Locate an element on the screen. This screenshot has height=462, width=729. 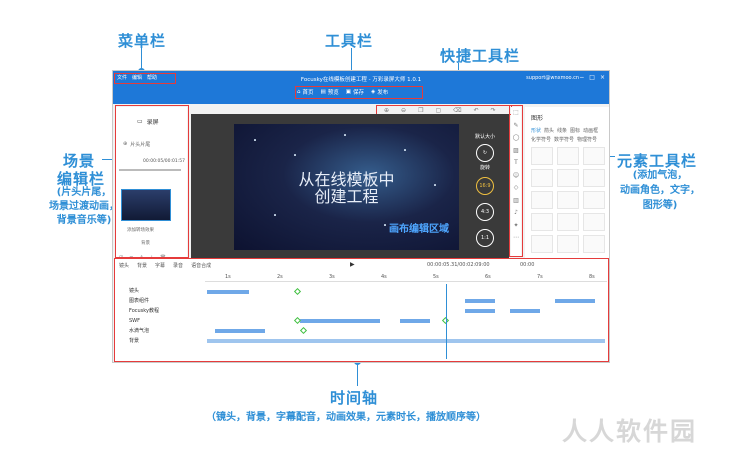
element-toolbar-desc: (添加气泡， 动画角色，文字， 图形等) is located at coordinates (660, 190).